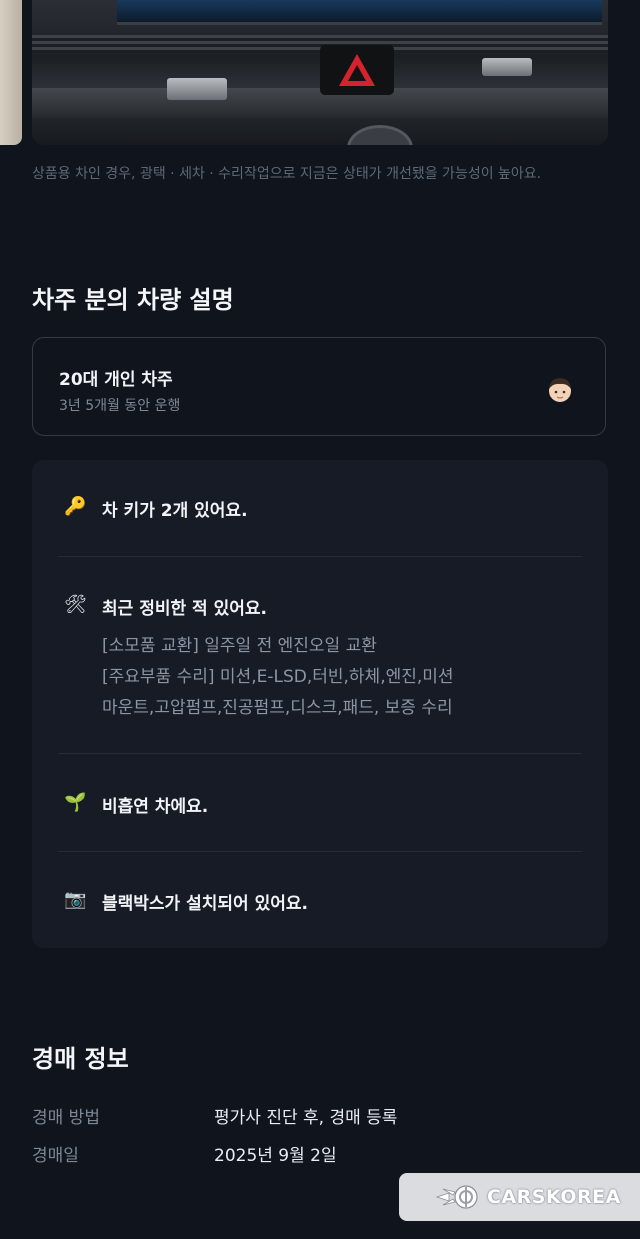 The image size is (640, 1239). What do you see at coordinates (197, 89) in the screenshot?
I see `vent-knob-left` at bounding box center [197, 89].